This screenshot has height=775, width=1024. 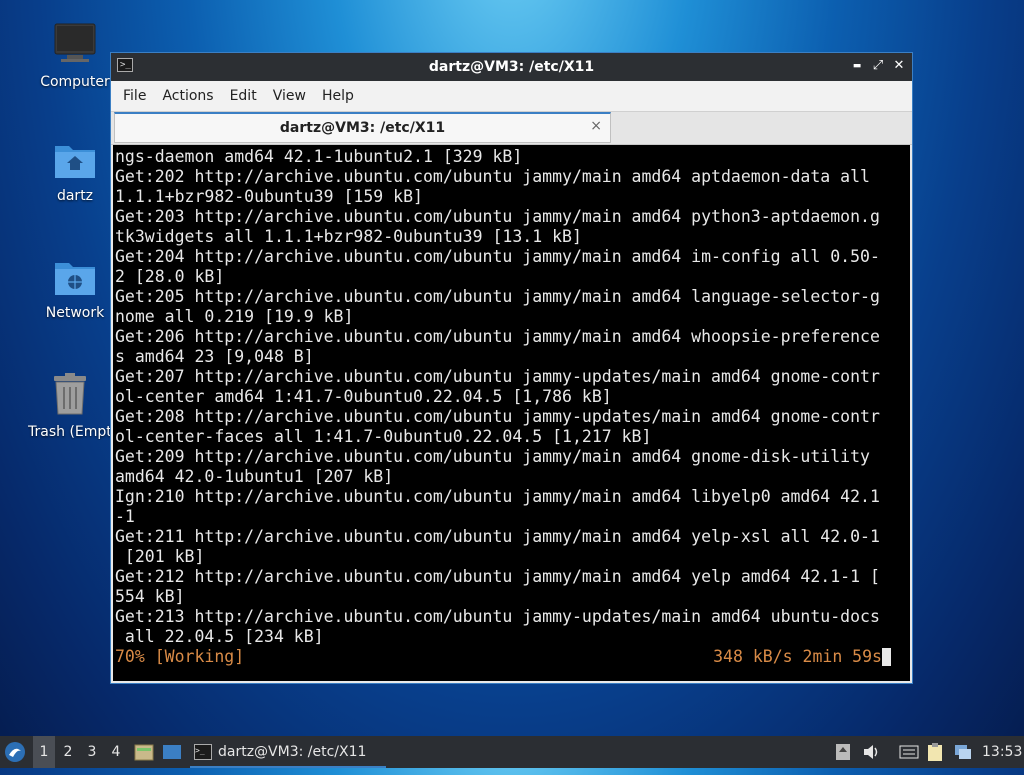 I want to click on tab-terminal: dartz@VM3: /etc/X11 ×, so click(x=362, y=127).